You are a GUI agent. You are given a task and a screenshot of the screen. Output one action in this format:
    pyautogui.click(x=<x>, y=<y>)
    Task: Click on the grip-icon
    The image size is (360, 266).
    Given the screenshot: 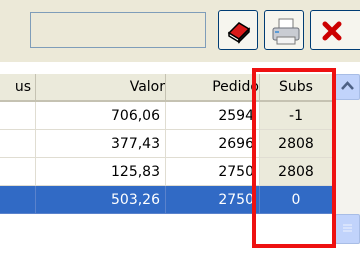 What is the action you would take?
    pyautogui.click(x=347, y=235)
    